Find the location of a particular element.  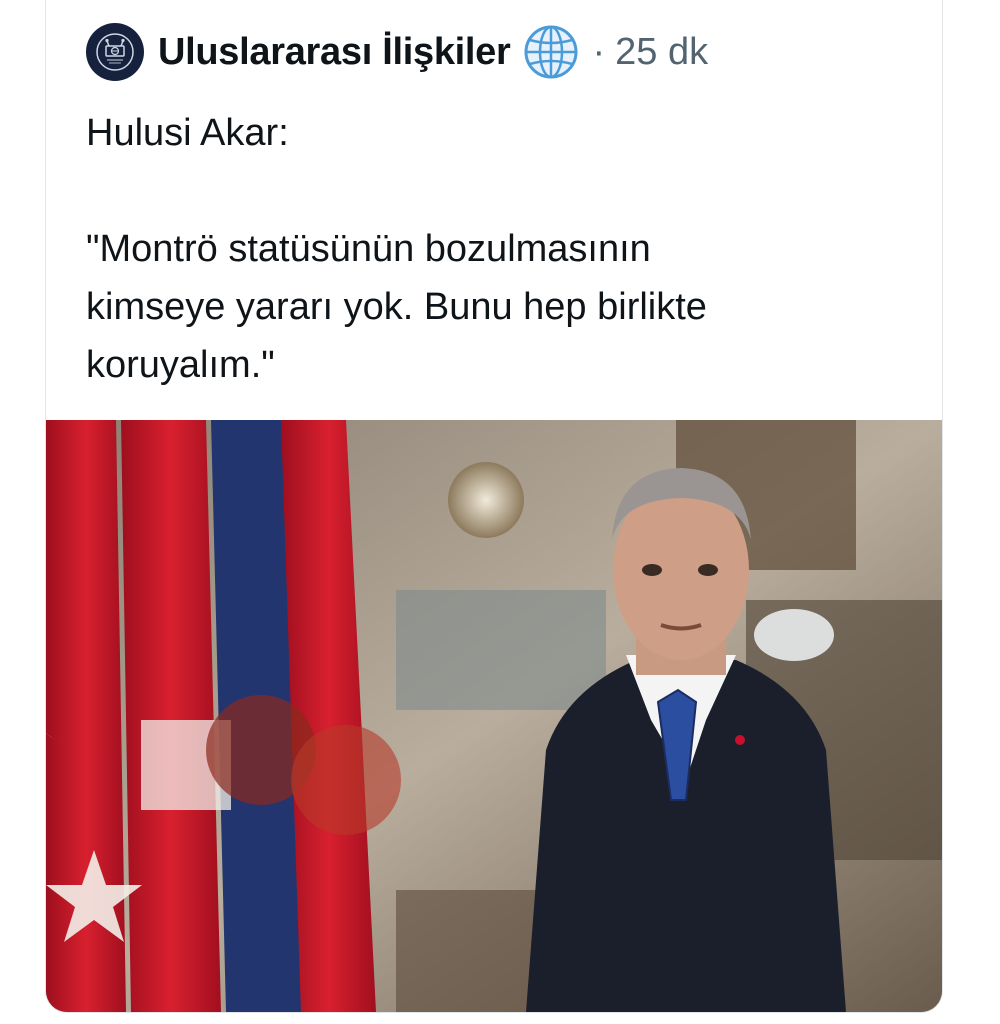

tweet-text-line: "Montrö statüsünün bozulmasının is located at coordinates (368, 249).